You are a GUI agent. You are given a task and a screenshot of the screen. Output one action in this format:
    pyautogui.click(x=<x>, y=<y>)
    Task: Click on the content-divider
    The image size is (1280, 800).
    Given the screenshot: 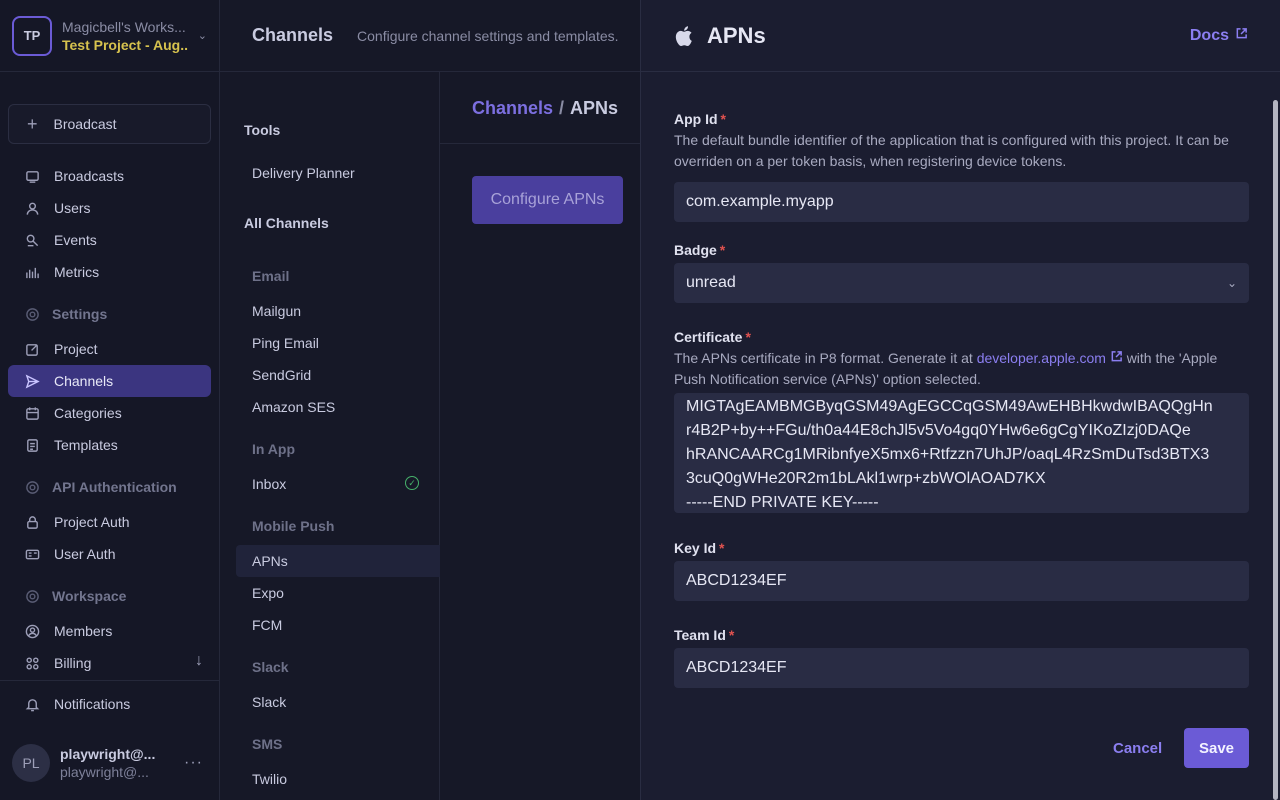 What is the action you would take?
    pyautogui.click(x=540, y=143)
    